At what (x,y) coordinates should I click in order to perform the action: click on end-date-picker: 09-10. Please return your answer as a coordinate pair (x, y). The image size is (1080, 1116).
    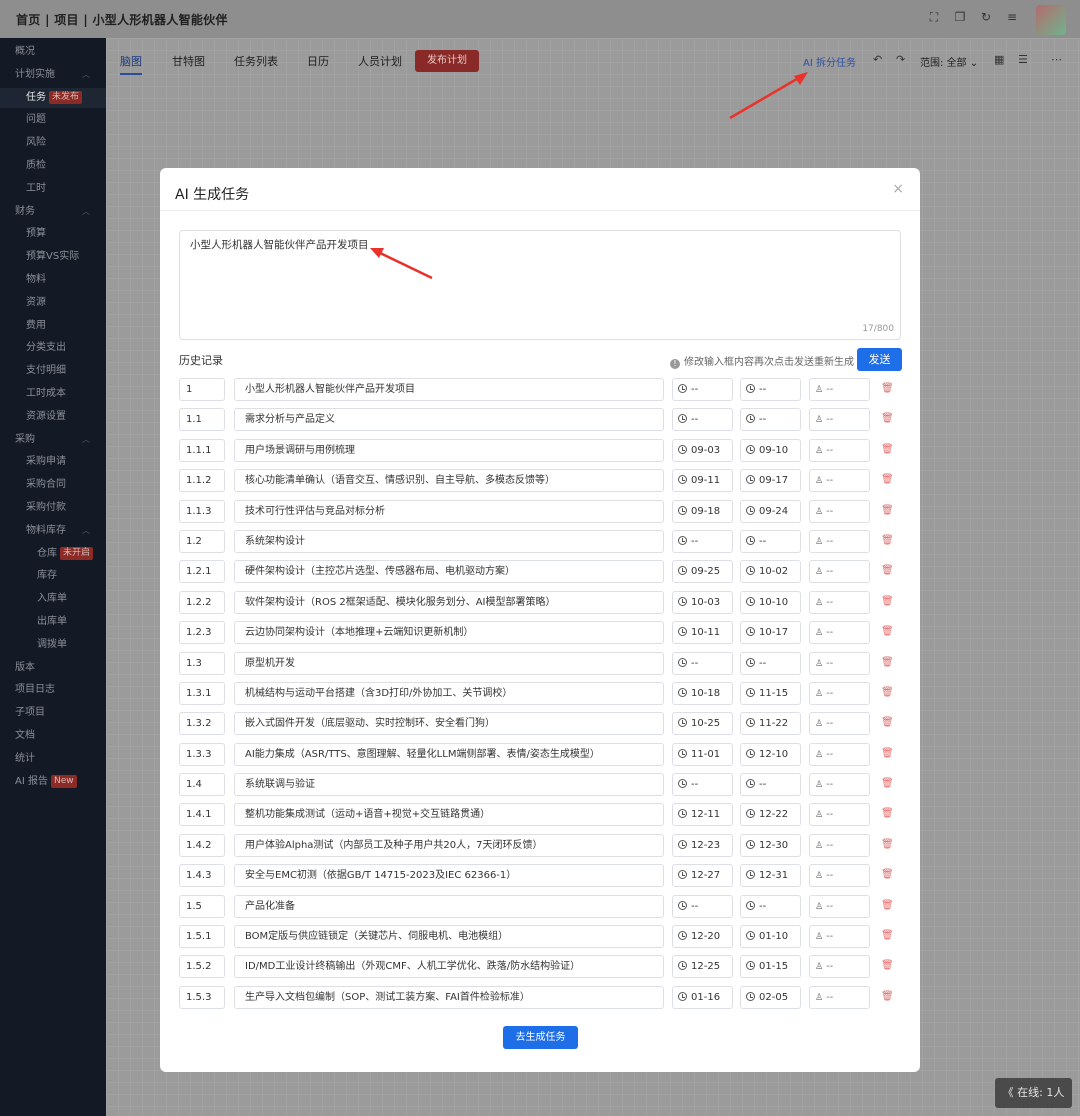
    Looking at the image, I should click on (770, 450).